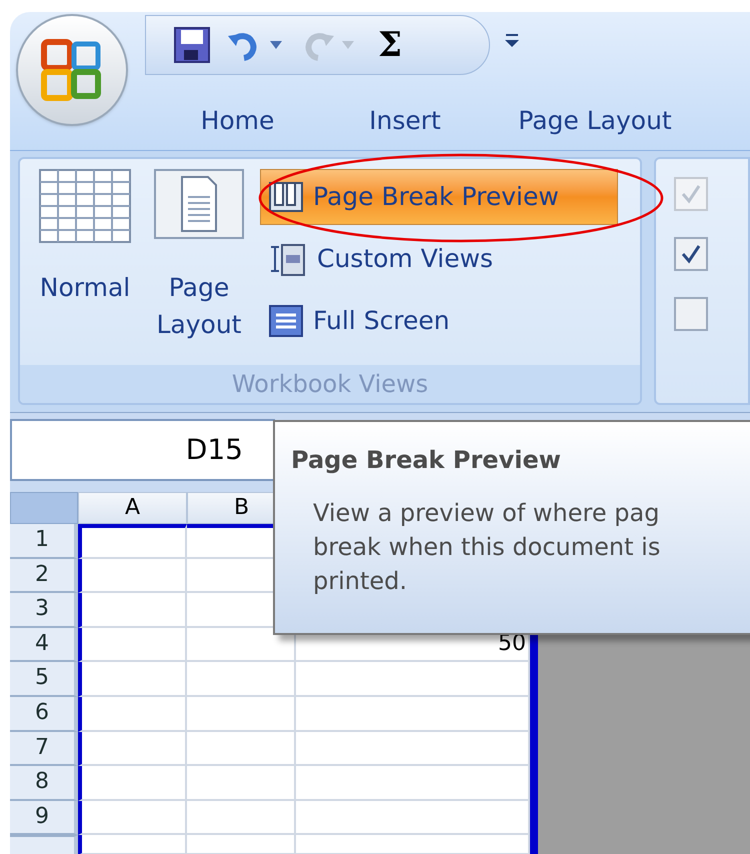 The height and width of the screenshot is (854, 750). I want to click on view-page-layout-button: Page Layout, so click(199, 267).